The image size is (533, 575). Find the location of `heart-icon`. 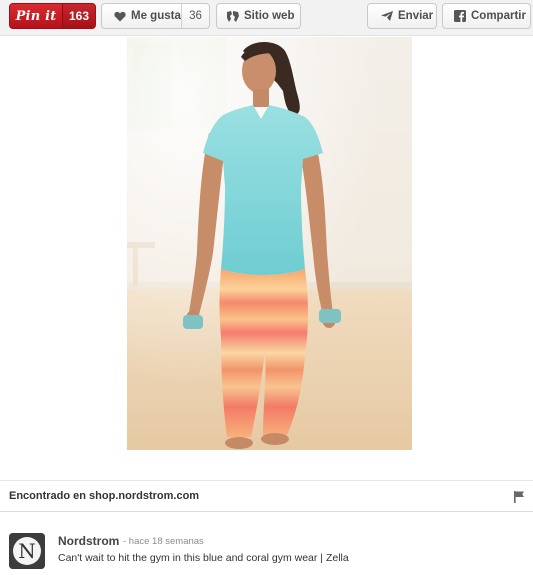

heart-icon is located at coordinates (120, 16).